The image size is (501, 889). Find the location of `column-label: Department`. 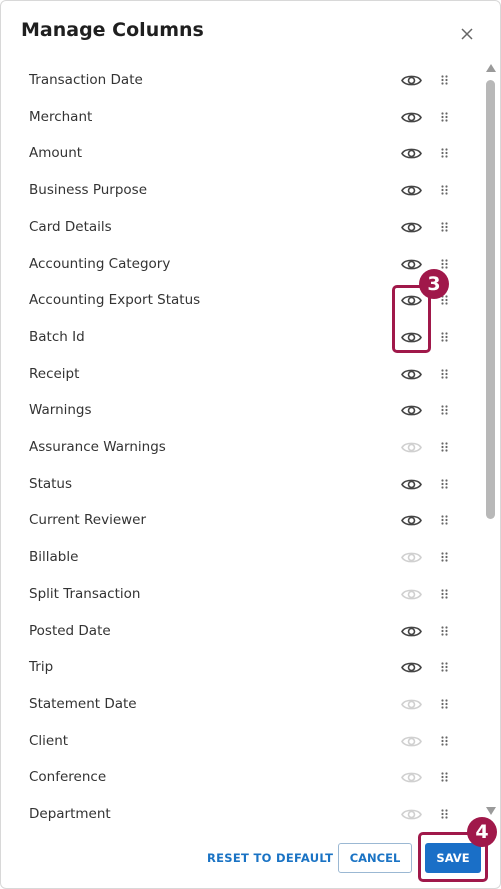

column-label: Department is located at coordinates (70, 814).